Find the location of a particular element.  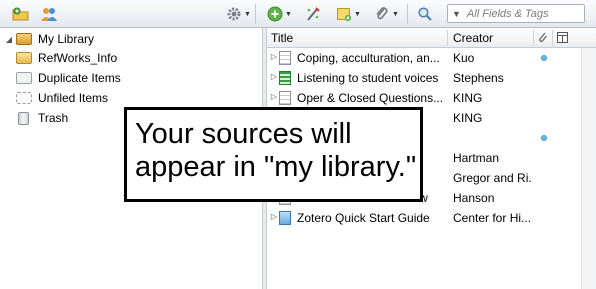

trash-icon is located at coordinates (23, 118).